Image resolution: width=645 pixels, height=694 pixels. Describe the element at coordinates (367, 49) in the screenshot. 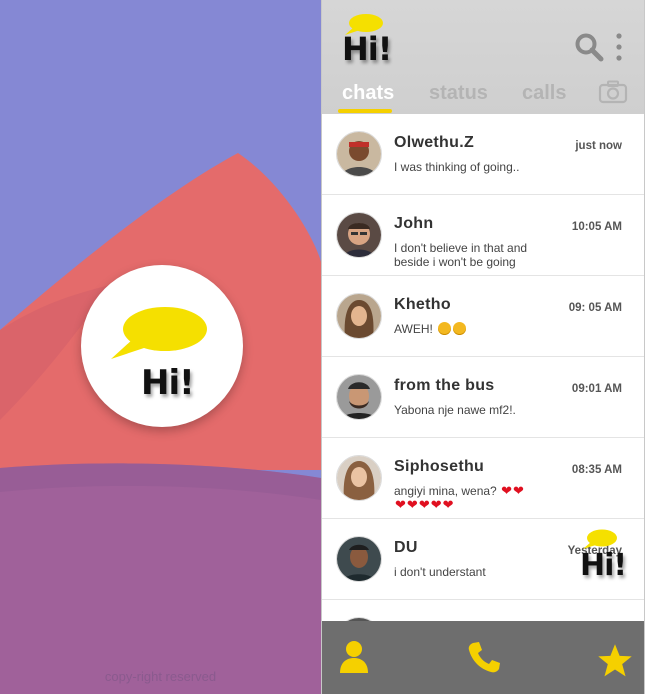

I see `app-title: Hi!` at that location.